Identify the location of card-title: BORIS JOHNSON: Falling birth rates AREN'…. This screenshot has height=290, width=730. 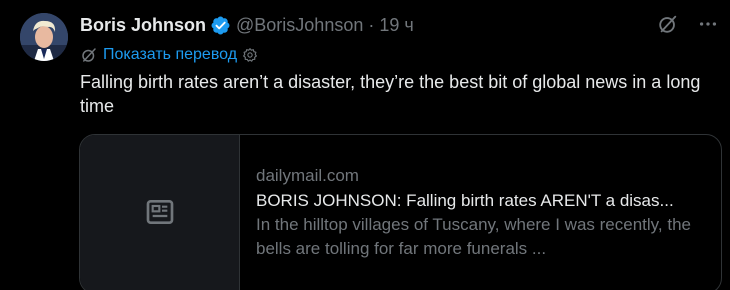
(480, 201).